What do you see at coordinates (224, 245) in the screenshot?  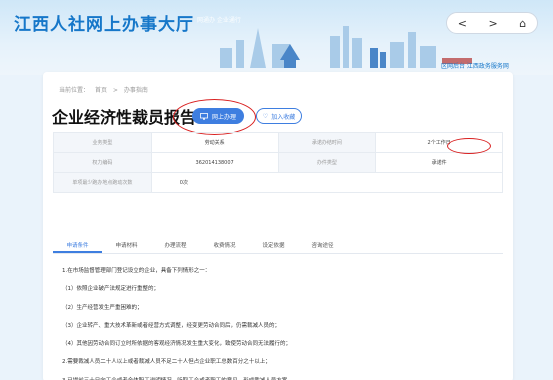 I see `tab-fees: 收费情况` at bounding box center [224, 245].